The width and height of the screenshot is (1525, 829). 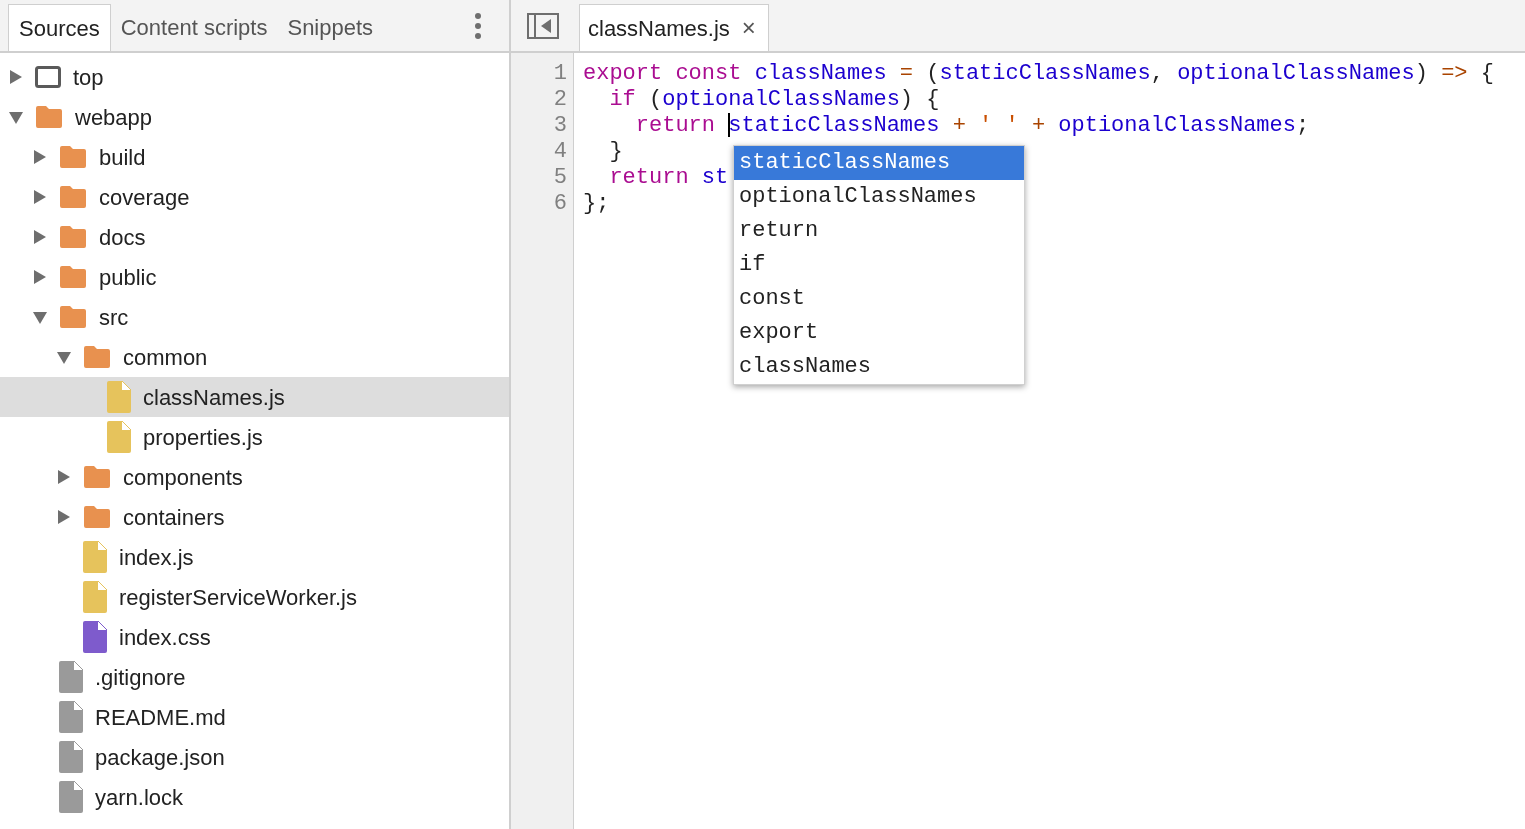 I want to click on tree-item: build, so click(x=254, y=157).